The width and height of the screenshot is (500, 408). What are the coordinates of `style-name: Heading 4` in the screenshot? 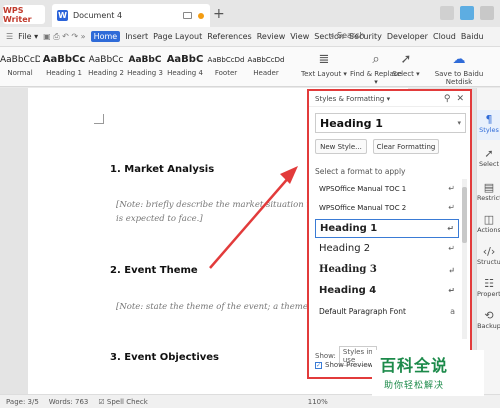 It's located at (348, 290).